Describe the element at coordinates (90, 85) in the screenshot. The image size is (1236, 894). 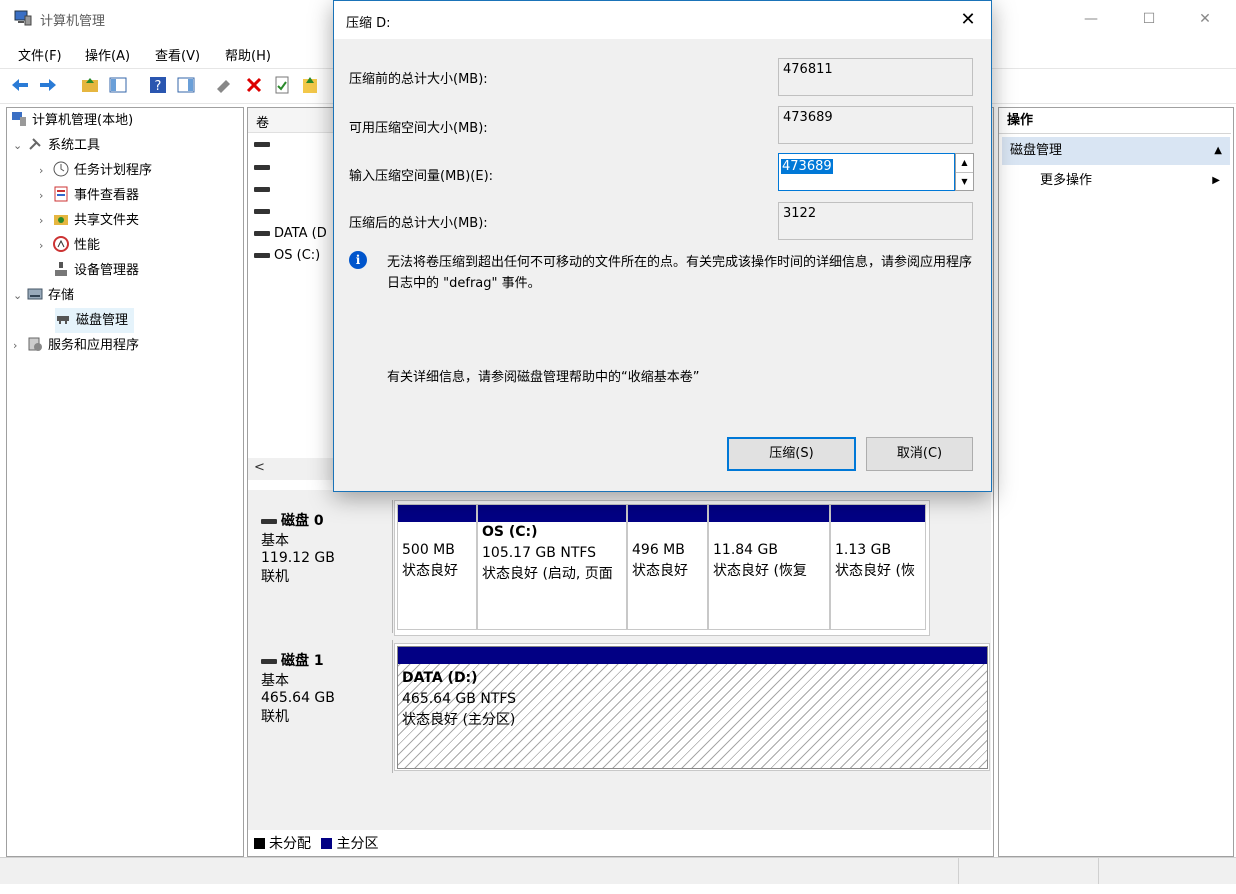
I see `up-folder-icon` at that location.